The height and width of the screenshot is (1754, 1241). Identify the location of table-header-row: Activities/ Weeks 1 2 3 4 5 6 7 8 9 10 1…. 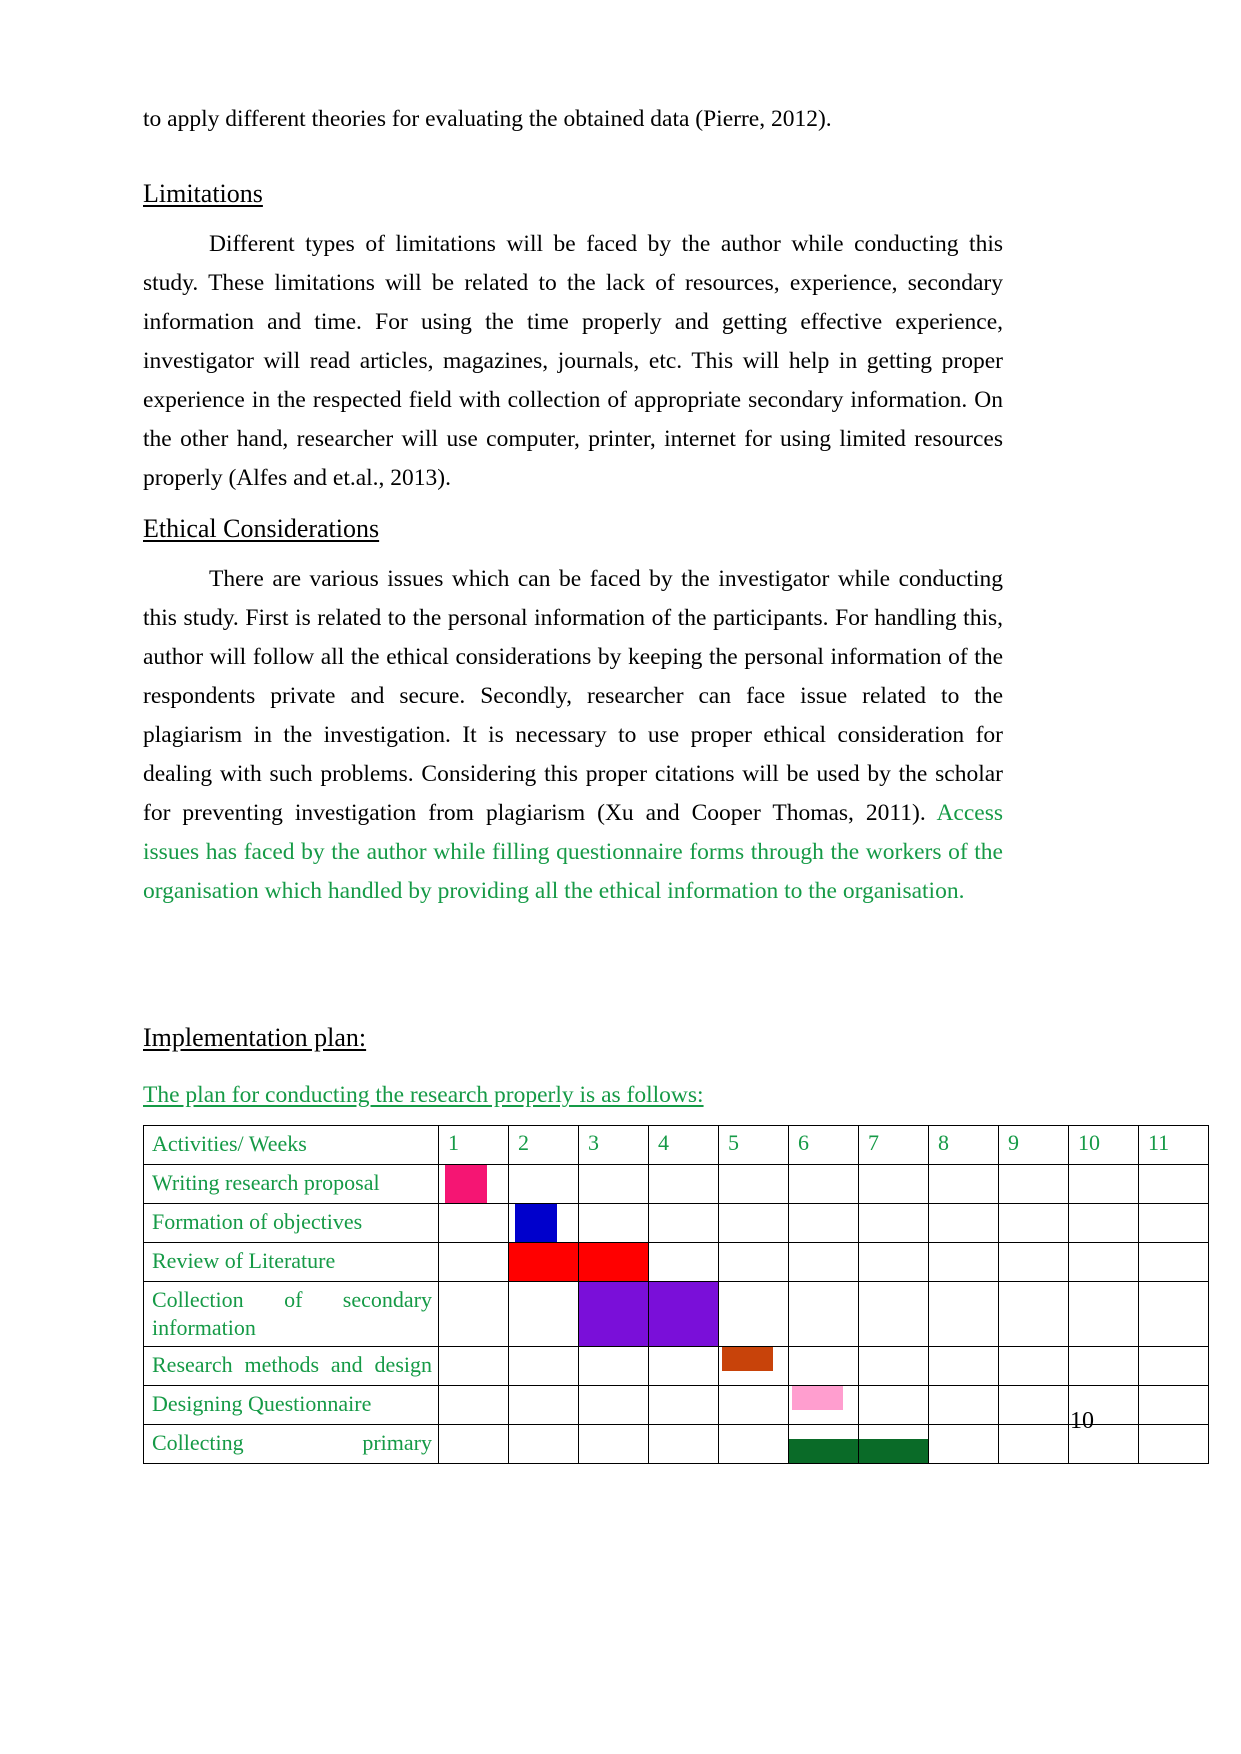
(676, 1145).